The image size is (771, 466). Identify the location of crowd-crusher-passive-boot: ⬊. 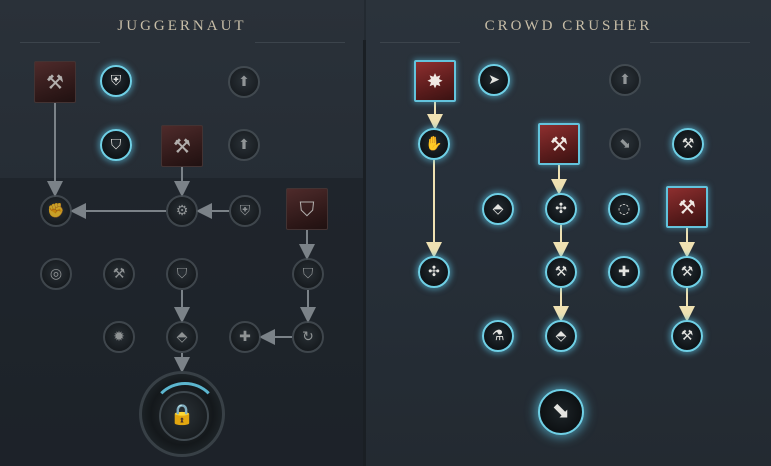
(625, 144).